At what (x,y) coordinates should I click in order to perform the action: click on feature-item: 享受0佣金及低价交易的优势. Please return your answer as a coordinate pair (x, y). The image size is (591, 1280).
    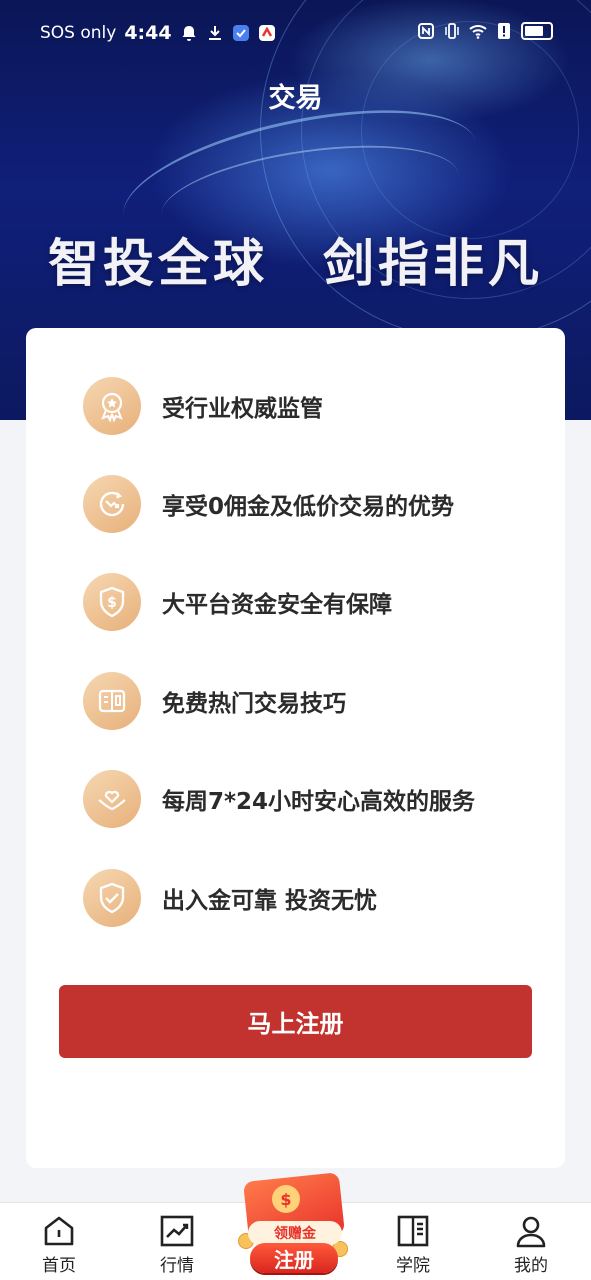
    Looking at the image, I should click on (268, 504).